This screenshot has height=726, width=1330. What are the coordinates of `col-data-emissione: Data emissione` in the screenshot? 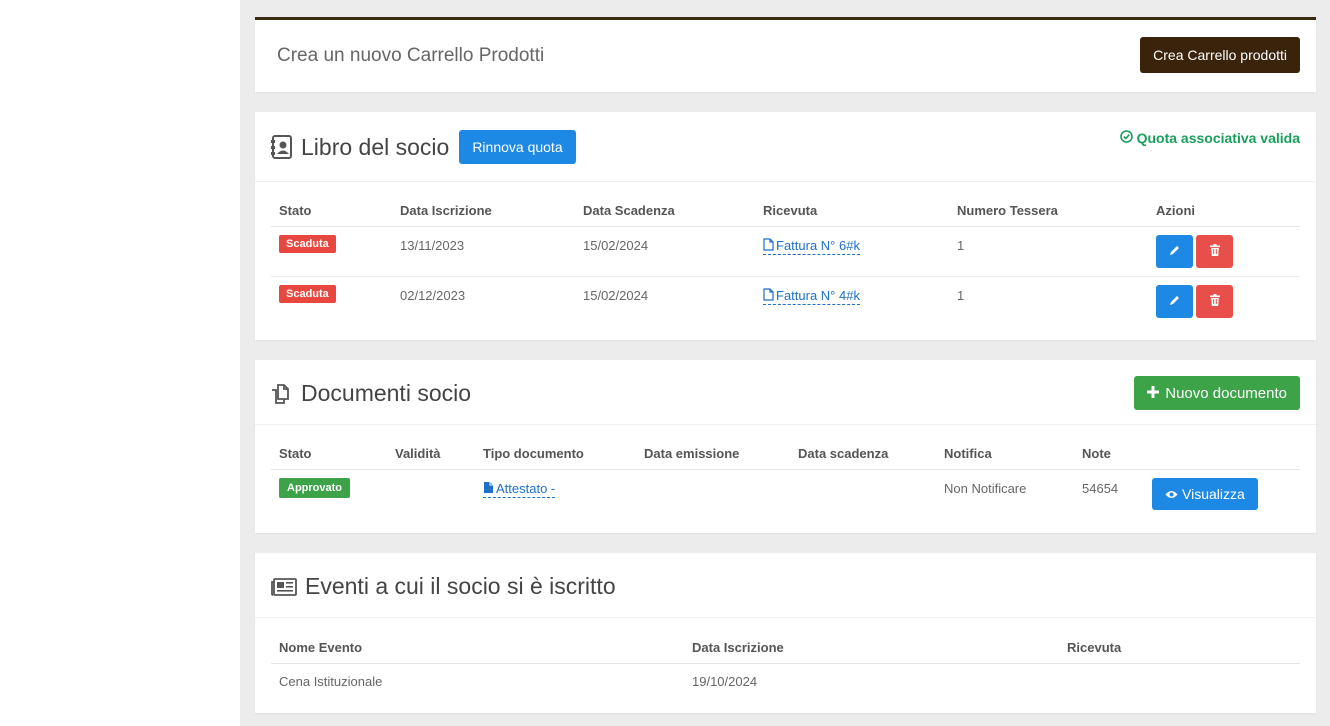 It's located at (713, 454).